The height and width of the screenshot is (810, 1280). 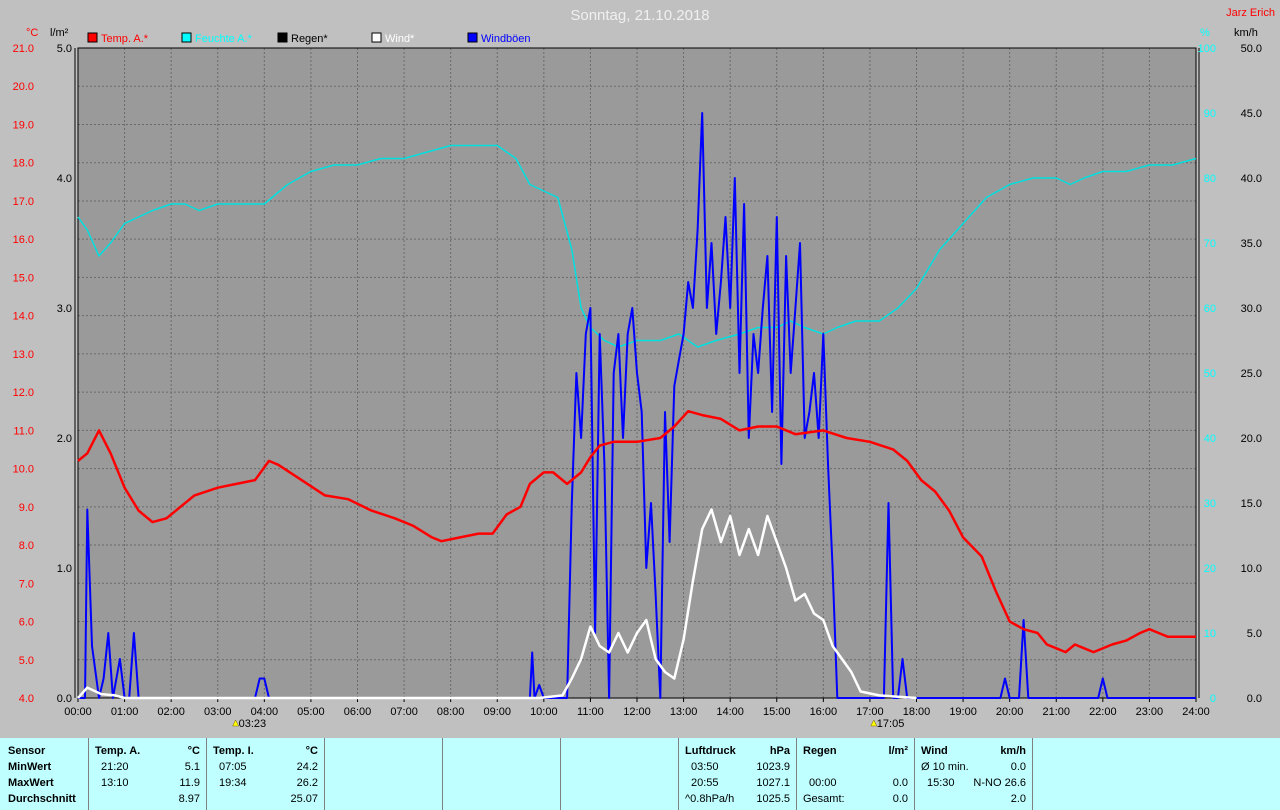 What do you see at coordinates (26, 546) in the screenshot?
I see `temp-tick-label: 8.0` at bounding box center [26, 546].